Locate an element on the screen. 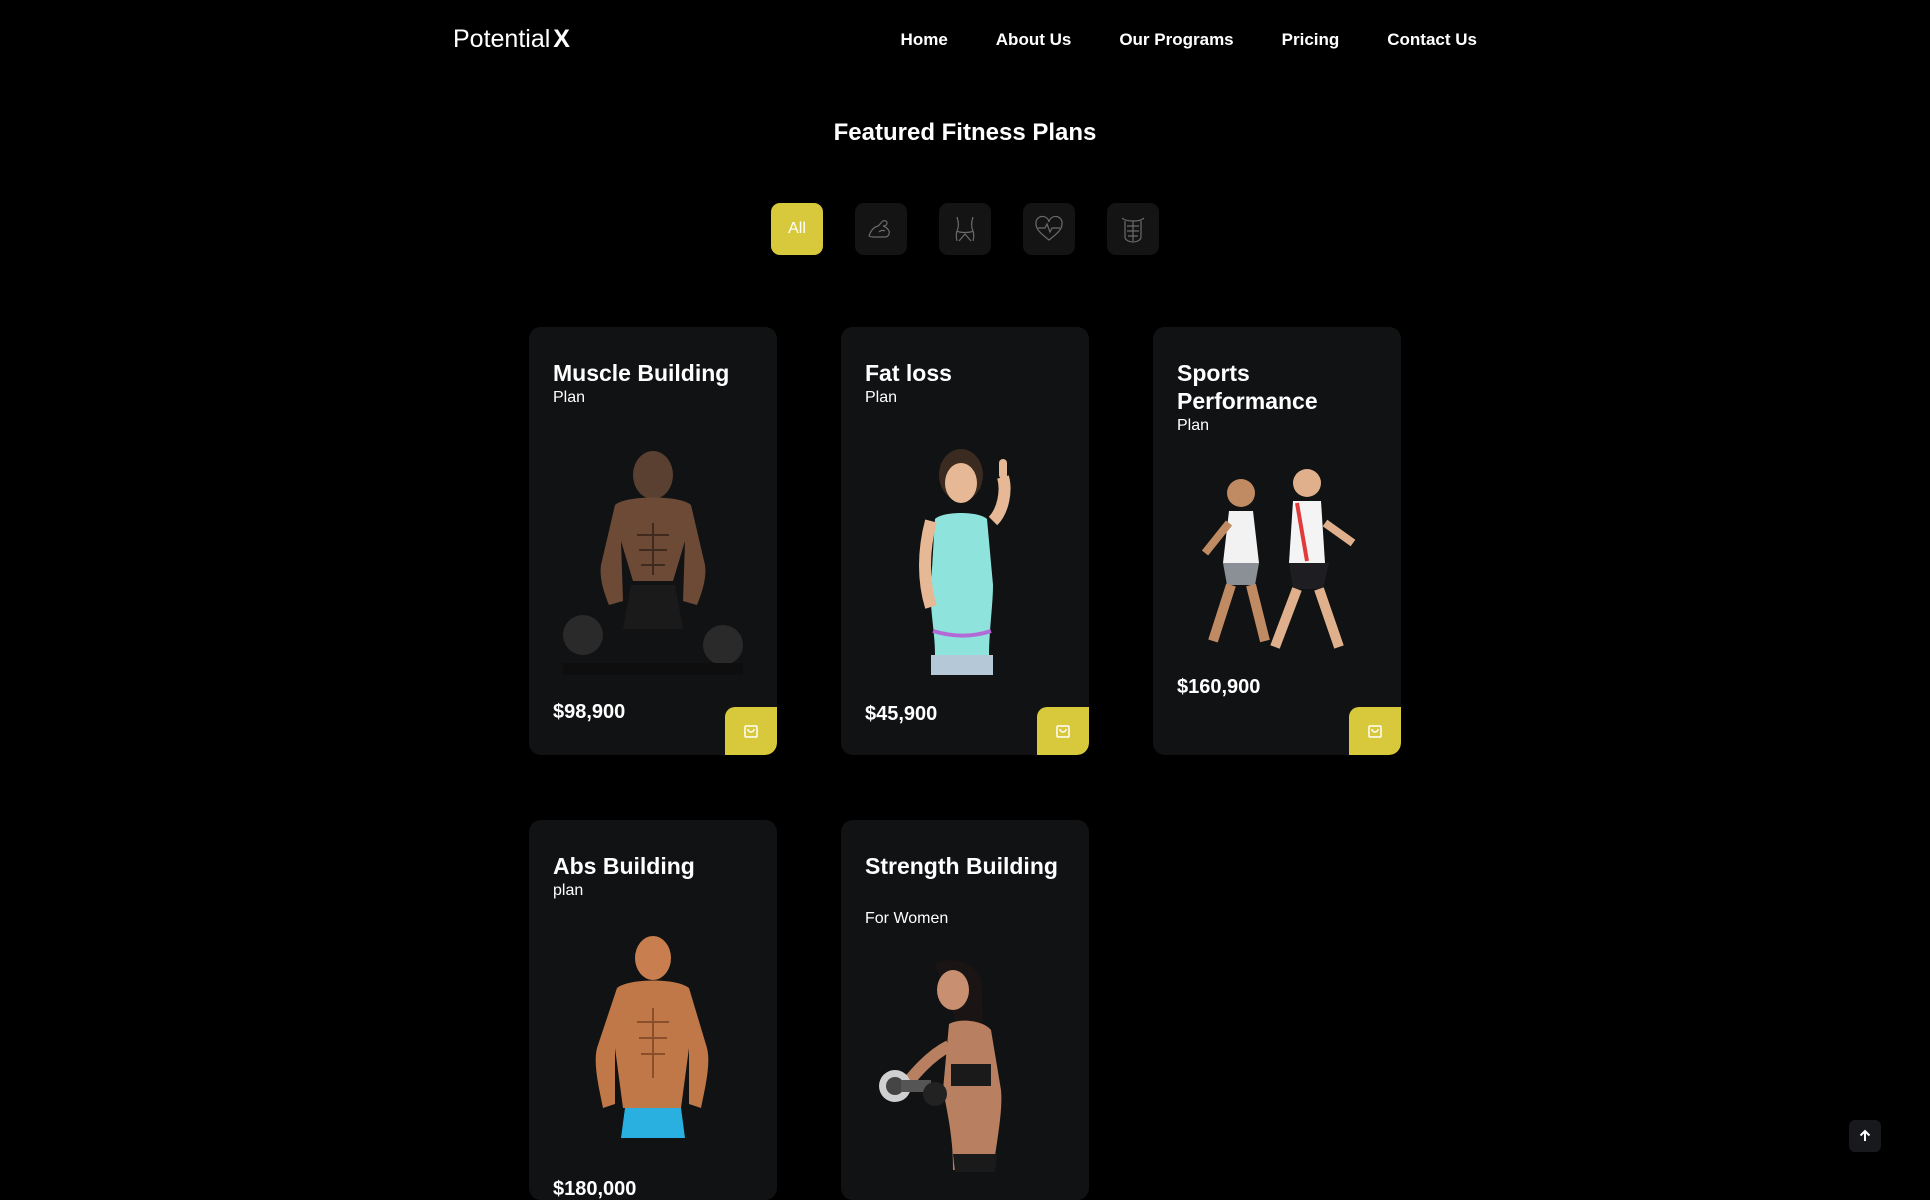 This screenshot has height=1200, width=1930. heart-pulse-icon is located at coordinates (1049, 228).